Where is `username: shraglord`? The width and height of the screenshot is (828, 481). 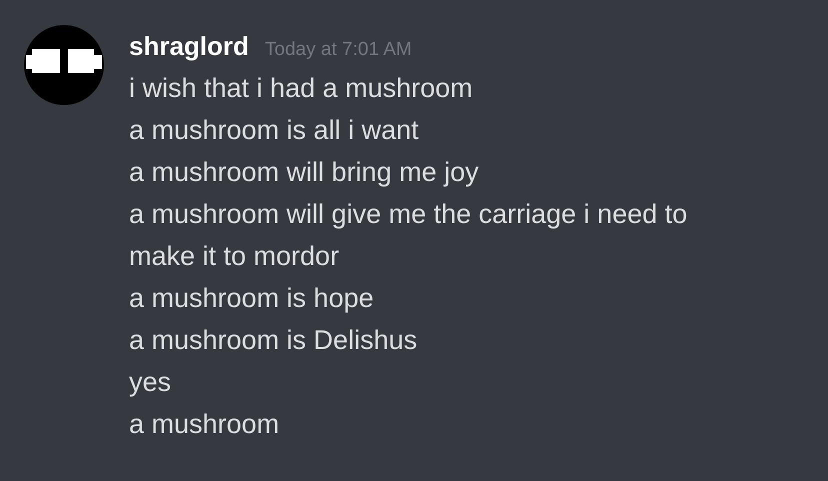 username: shraglord is located at coordinates (189, 46).